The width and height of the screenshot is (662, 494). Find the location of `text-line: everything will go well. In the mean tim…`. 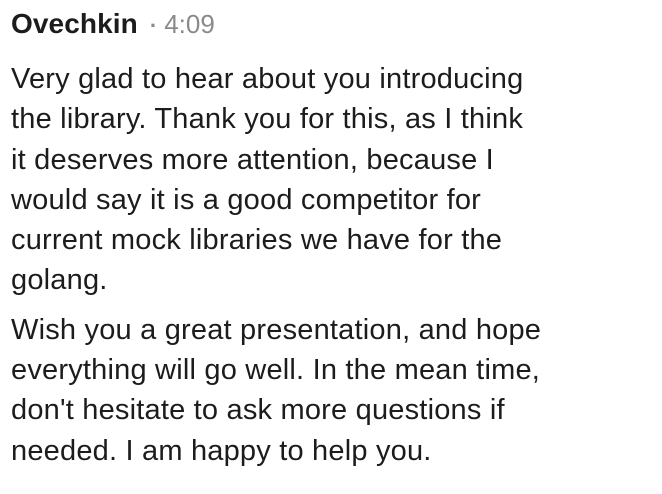

text-line: everything will go well. In the mean tim… is located at coordinates (276, 370).